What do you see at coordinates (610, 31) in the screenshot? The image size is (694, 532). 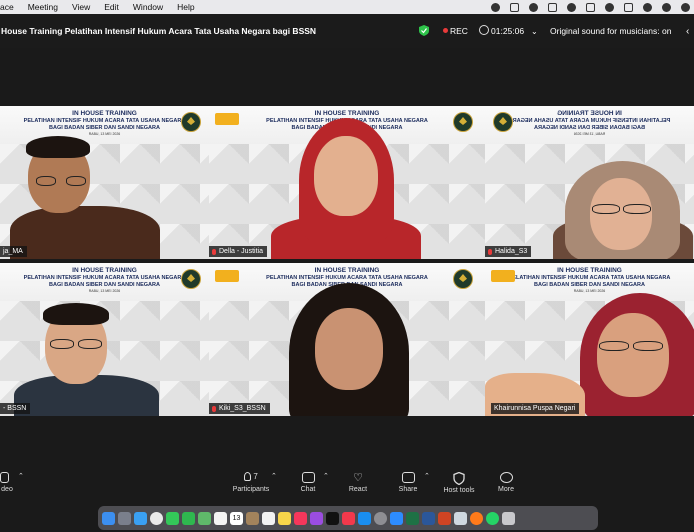 I see `original-sound-status: Original sound for musicians: on` at bounding box center [610, 31].